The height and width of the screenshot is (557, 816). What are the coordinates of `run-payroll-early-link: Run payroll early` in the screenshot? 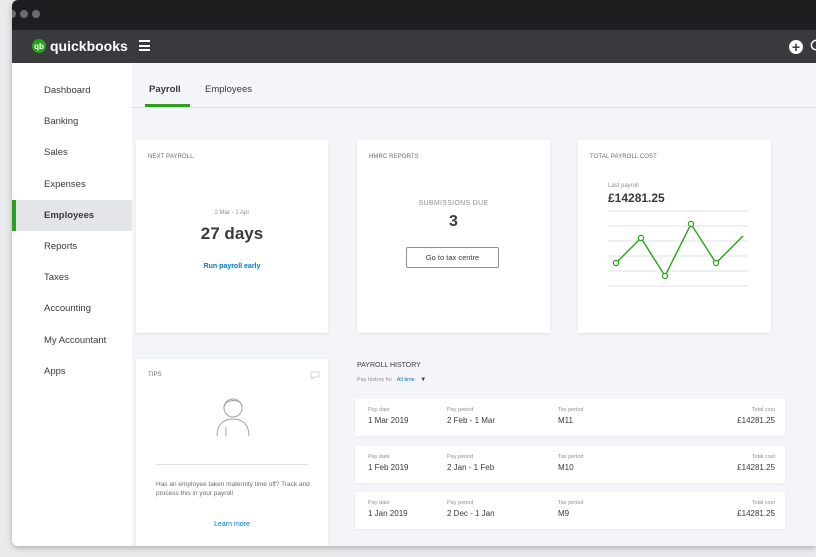 It's located at (232, 266).